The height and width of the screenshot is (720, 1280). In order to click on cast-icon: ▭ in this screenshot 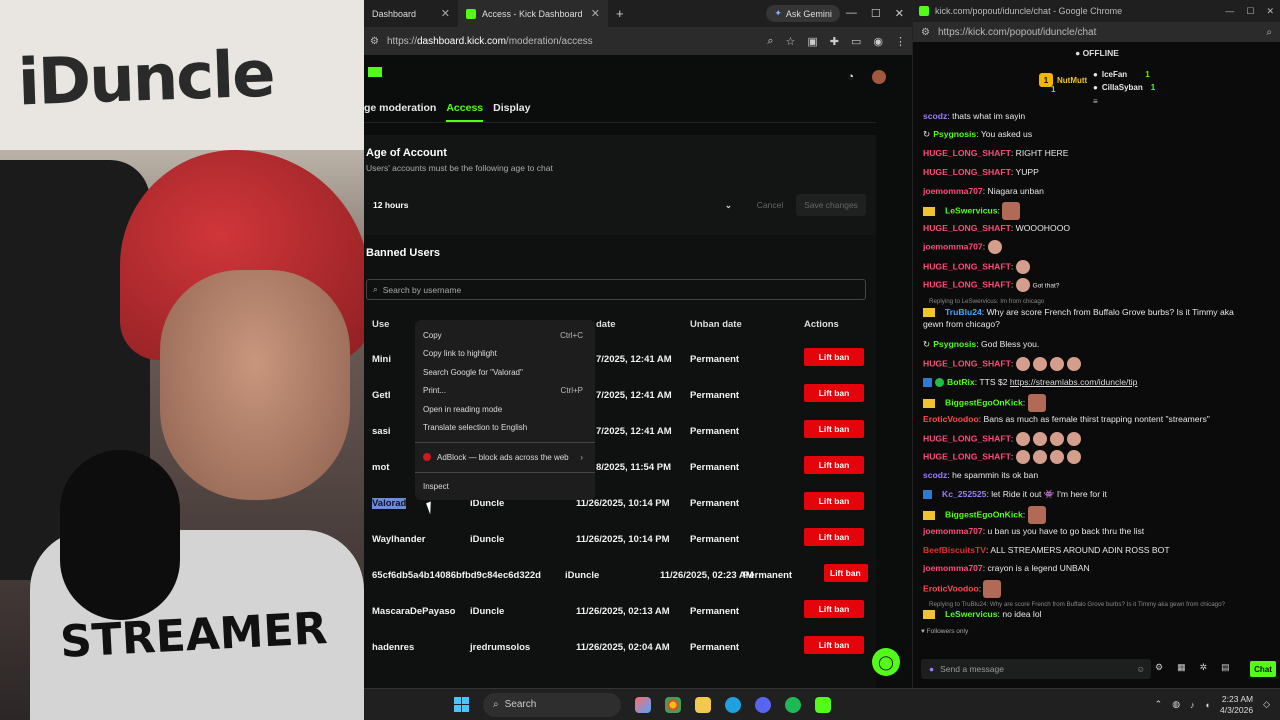, I will do `click(856, 41)`.